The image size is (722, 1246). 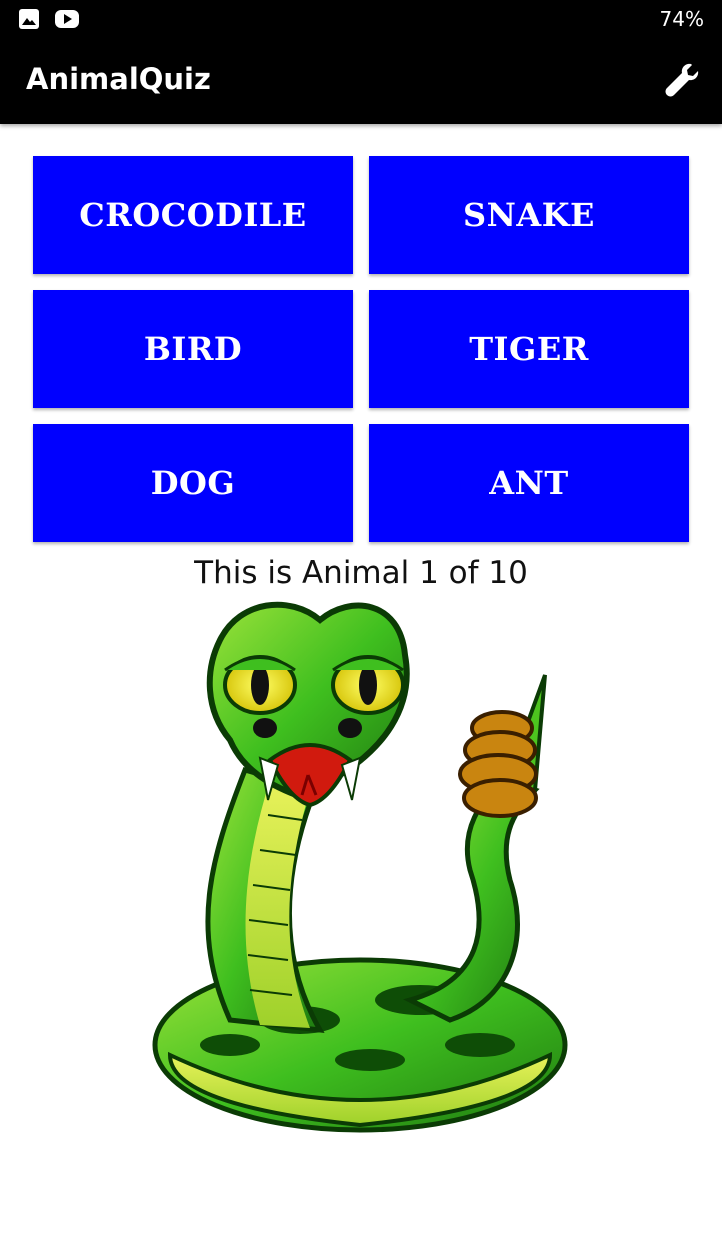 I want to click on image-icon, so click(x=29, y=19).